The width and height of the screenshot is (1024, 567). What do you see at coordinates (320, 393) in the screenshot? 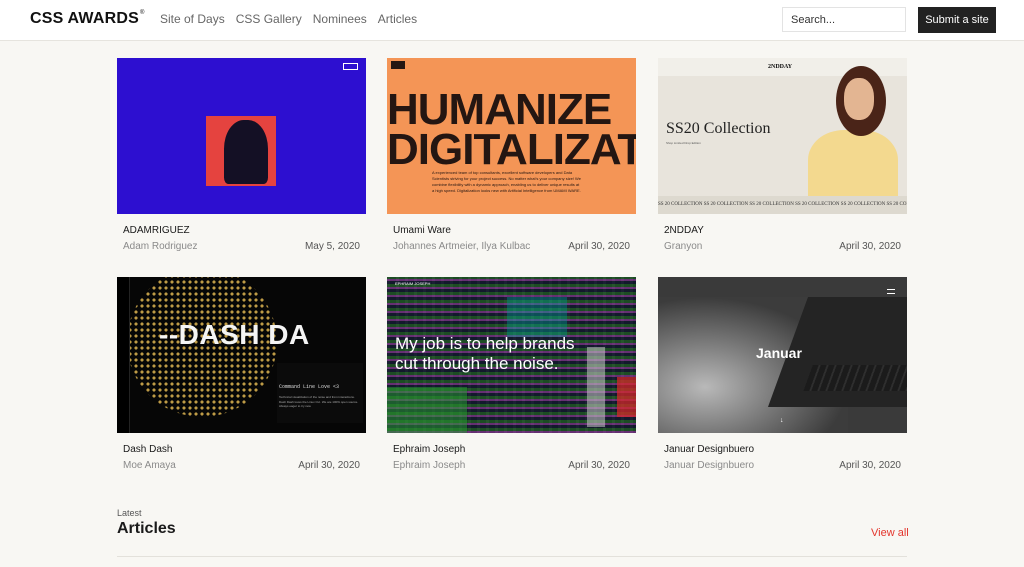
I see `thumbnail-panel` at bounding box center [320, 393].